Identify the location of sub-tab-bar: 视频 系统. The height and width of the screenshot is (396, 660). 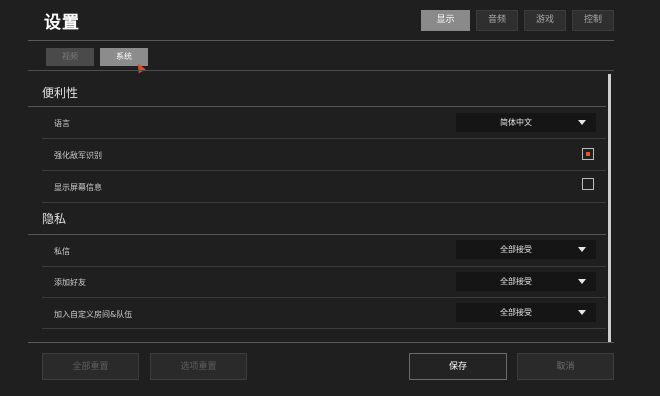
(97, 57).